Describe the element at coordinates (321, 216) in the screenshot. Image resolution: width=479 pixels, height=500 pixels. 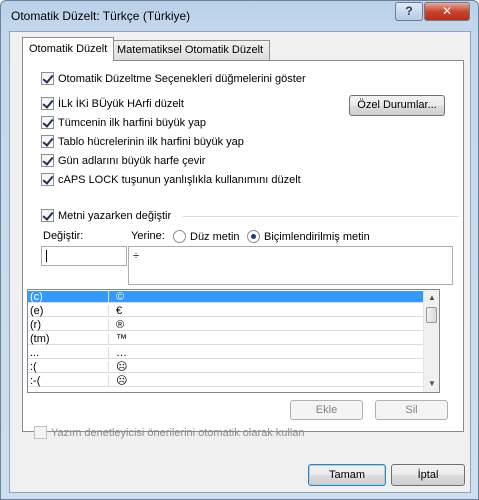
I see `group-divider` at that location.